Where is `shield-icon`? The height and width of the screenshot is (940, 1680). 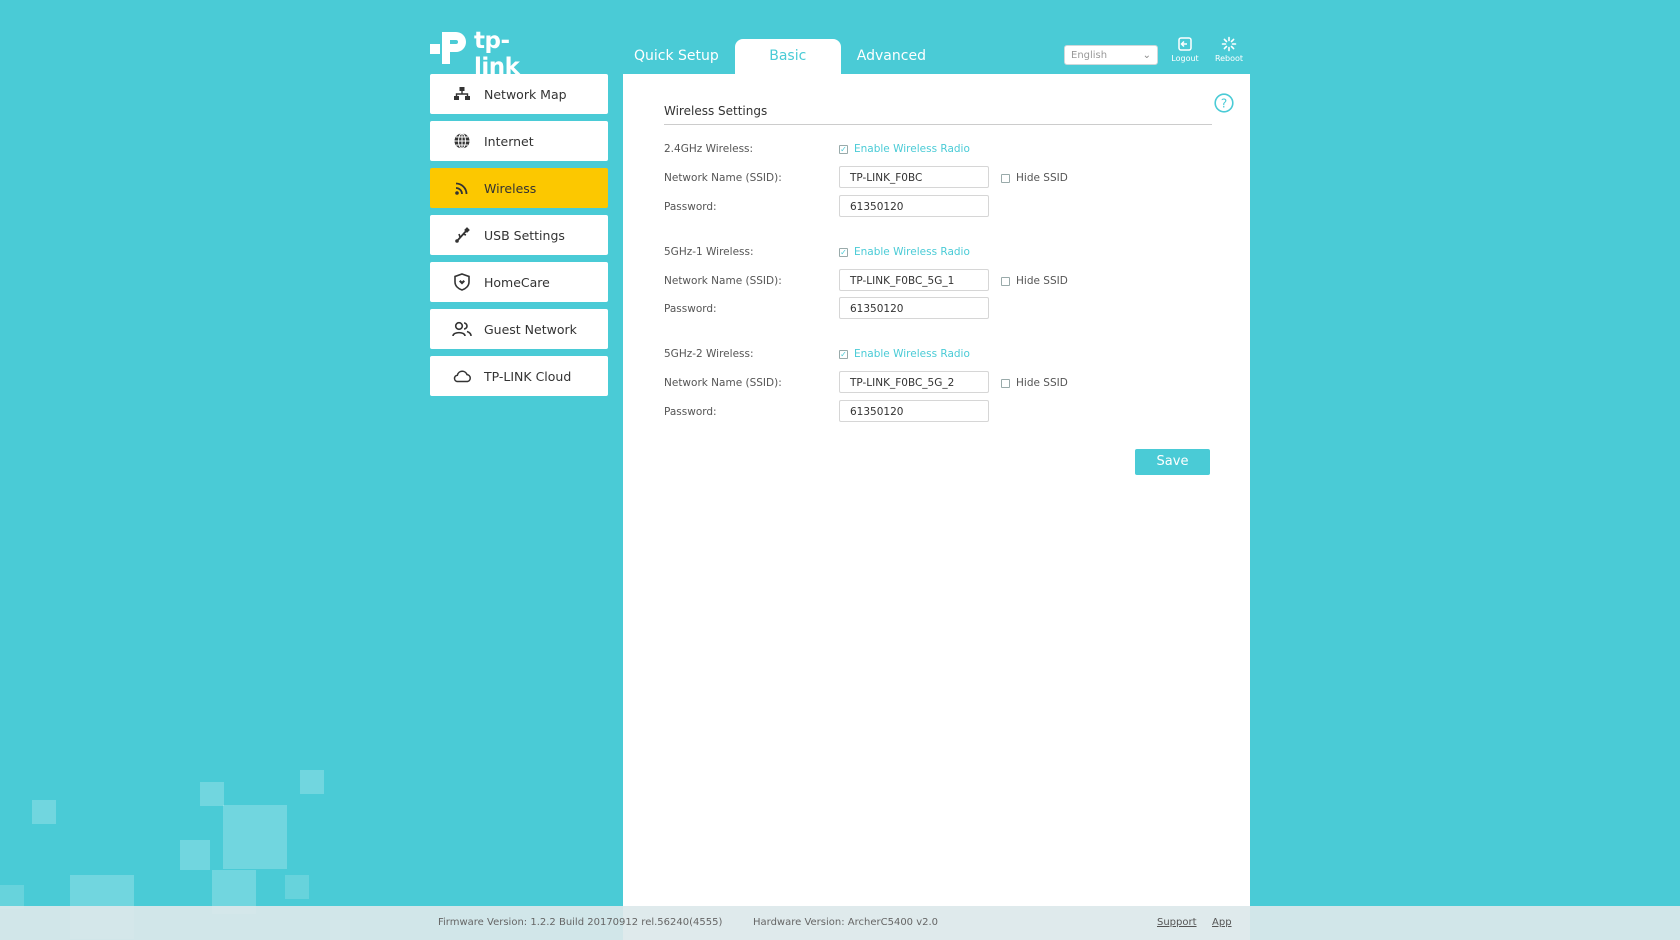 shield-icon is located at coordinates (462, 282).